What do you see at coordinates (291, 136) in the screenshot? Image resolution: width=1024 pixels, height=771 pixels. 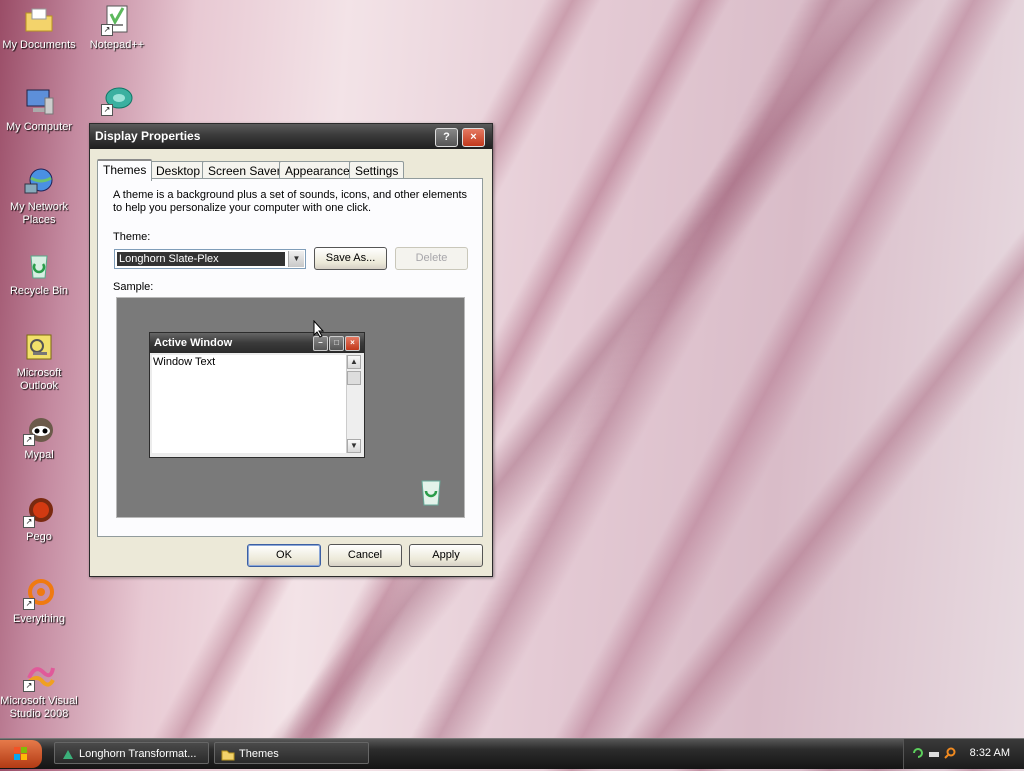 I see `dialog-titlebar: Display Properties ? ×` at bounding box center [291, 136].